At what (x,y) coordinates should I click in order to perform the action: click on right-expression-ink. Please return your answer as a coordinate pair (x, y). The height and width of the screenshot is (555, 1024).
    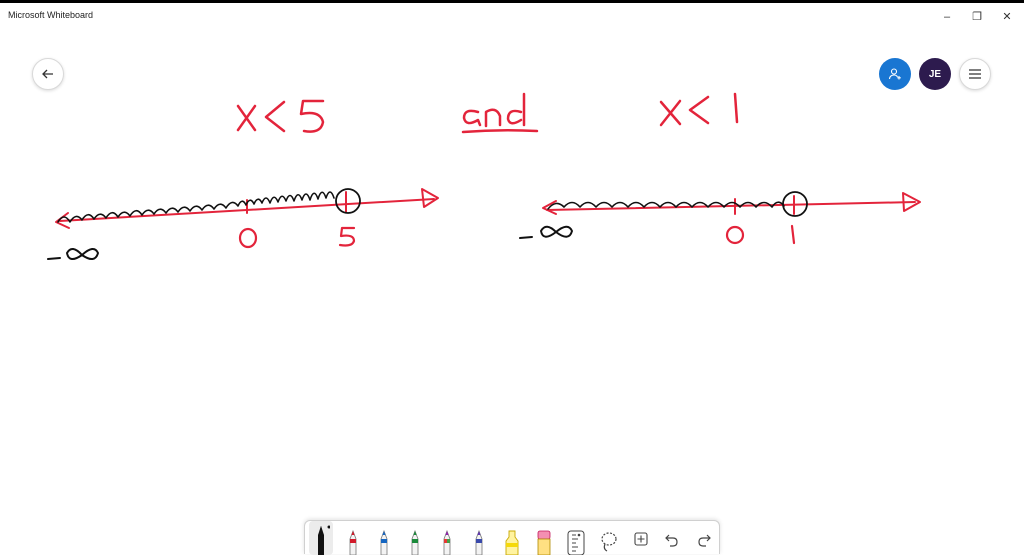
    Looking at the image, I should click on (699, 109).